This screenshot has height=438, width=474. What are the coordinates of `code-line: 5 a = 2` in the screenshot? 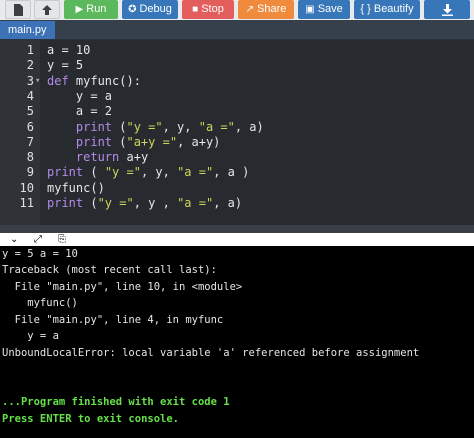 It's located at (237, 111).